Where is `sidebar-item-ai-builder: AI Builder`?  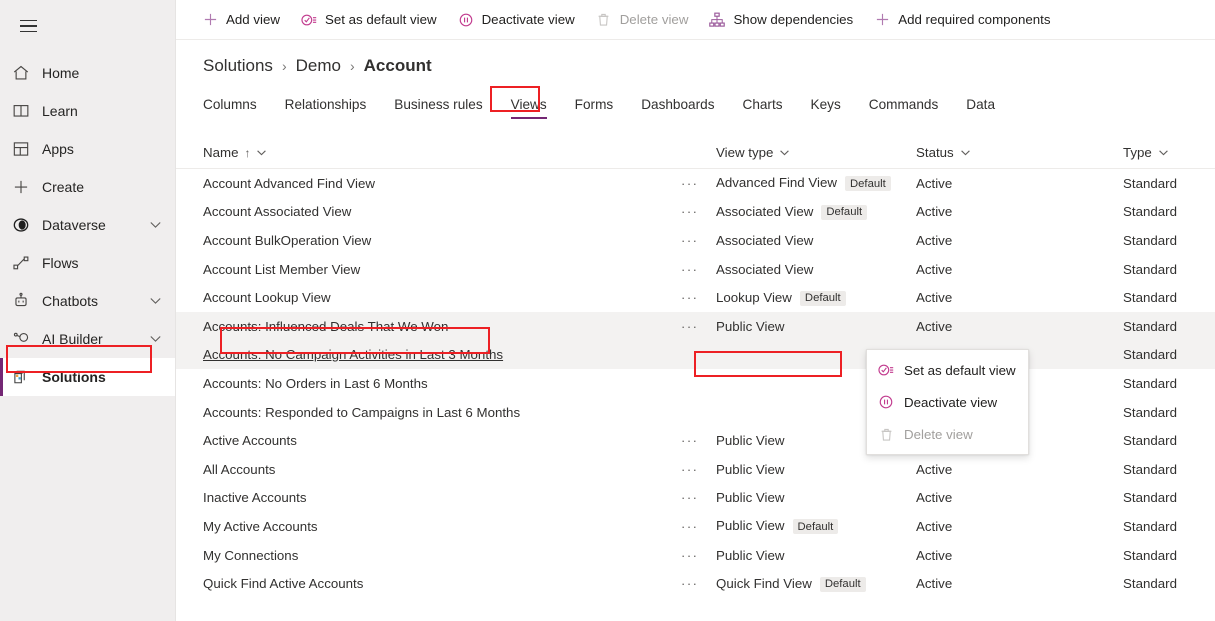
sidebar-item-ai-builder: AI Builder is located at coordinates (87, 339).